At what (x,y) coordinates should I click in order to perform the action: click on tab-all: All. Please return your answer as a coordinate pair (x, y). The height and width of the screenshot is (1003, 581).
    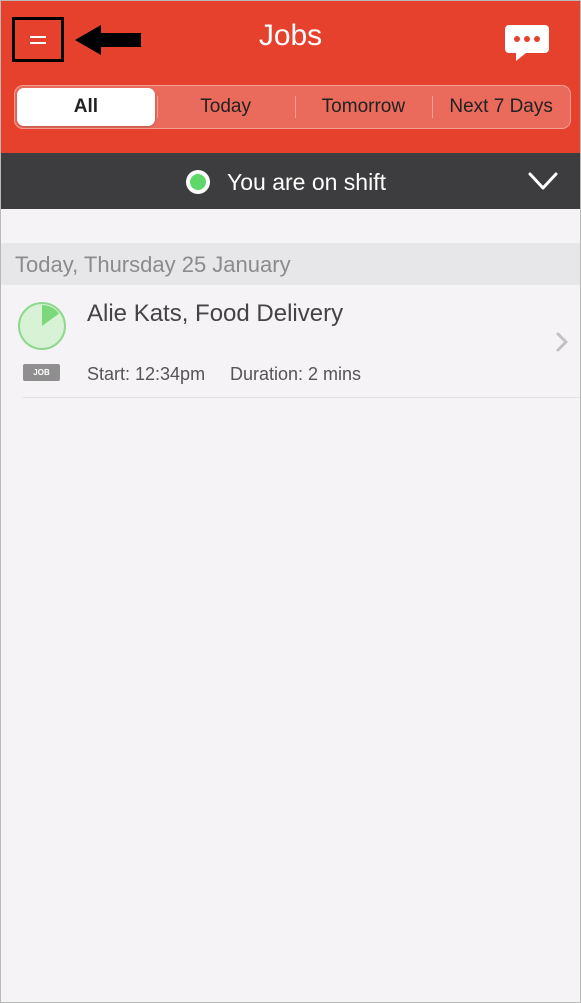
    Looking at the image, I should click on (86, 107).